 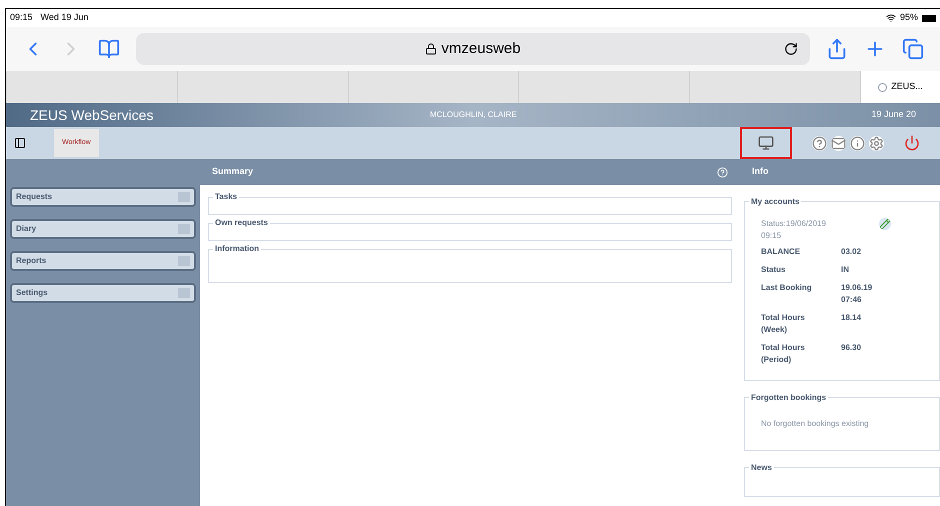 What do you see at coordinates (103, 229) in the screenshot?
I see `sidebar-item: Diary` at bounding box center [103, 229].